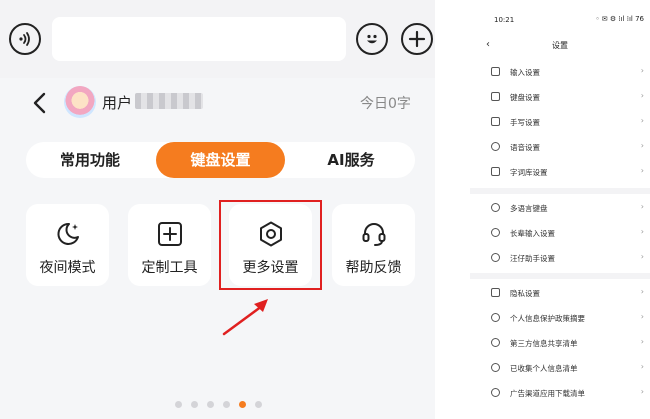 The image size is (650, 419). I want to click on settings-row-label: 字词库设置, so click(529, 172).